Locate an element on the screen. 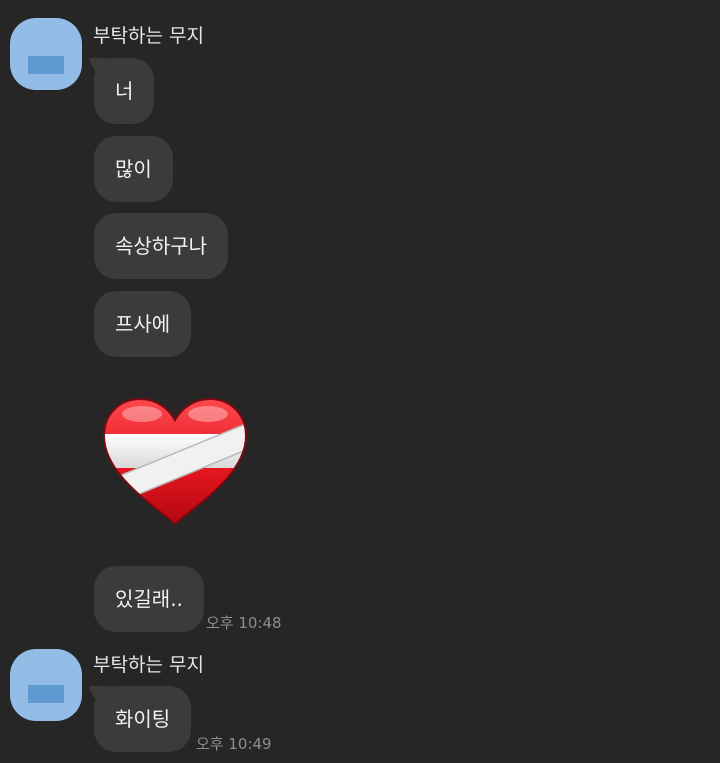 The width and height of the screenshot is (720, 763). message-bubble: 화이팅 is located at coordinates (143, 719).